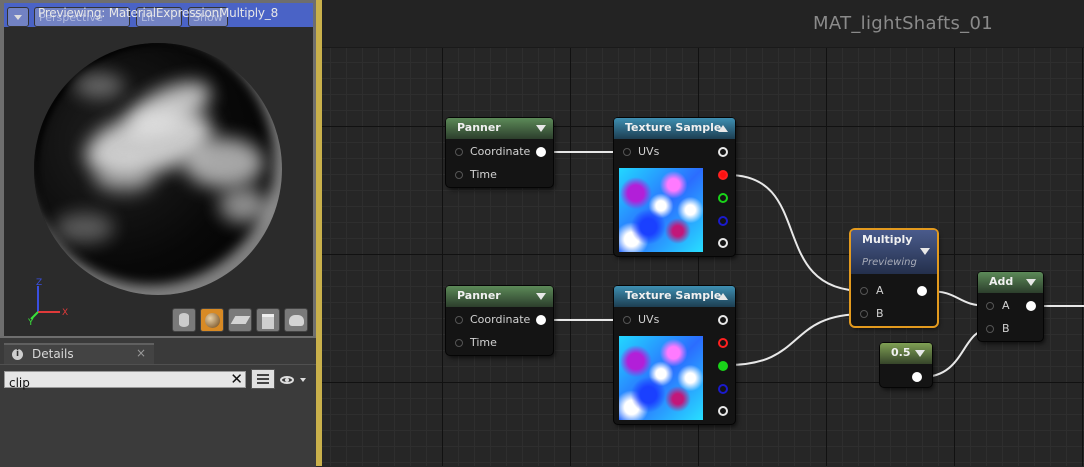  I want to click on teapot-icon, so click(296, 320).